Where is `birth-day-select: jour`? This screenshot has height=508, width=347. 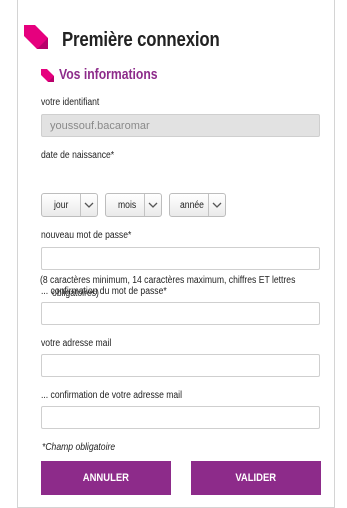 birth-day-select: jour is located at coordinates (69, 205).